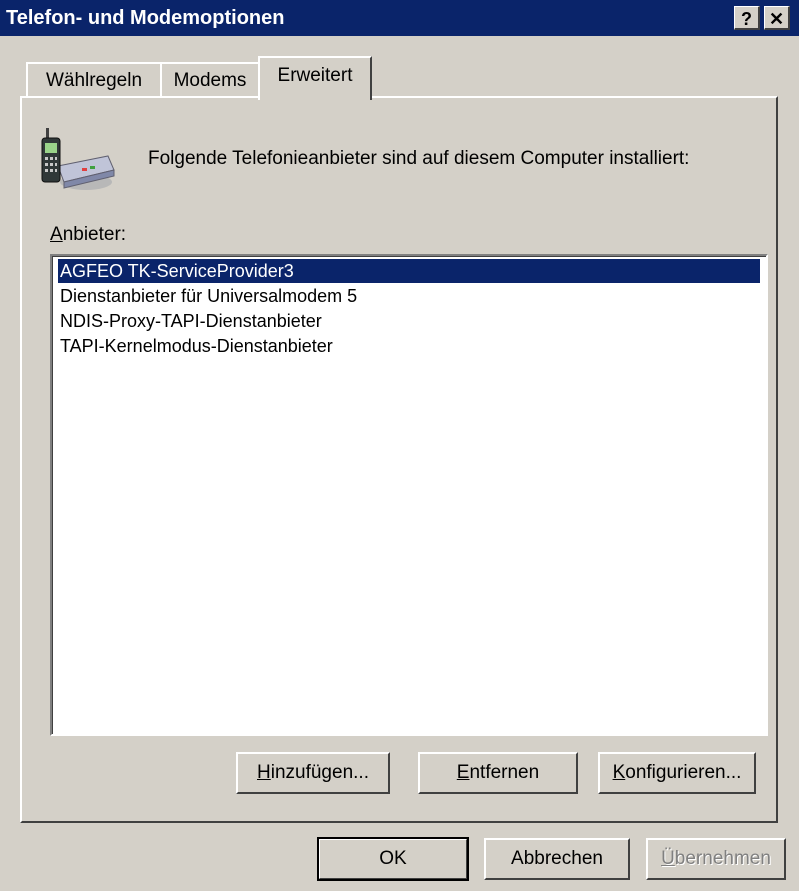 The image size is (799, 891). What do you see at coordinates (747, 18) in the screenshot?
I see `help-button: ?` at bounding box center [747, 18].